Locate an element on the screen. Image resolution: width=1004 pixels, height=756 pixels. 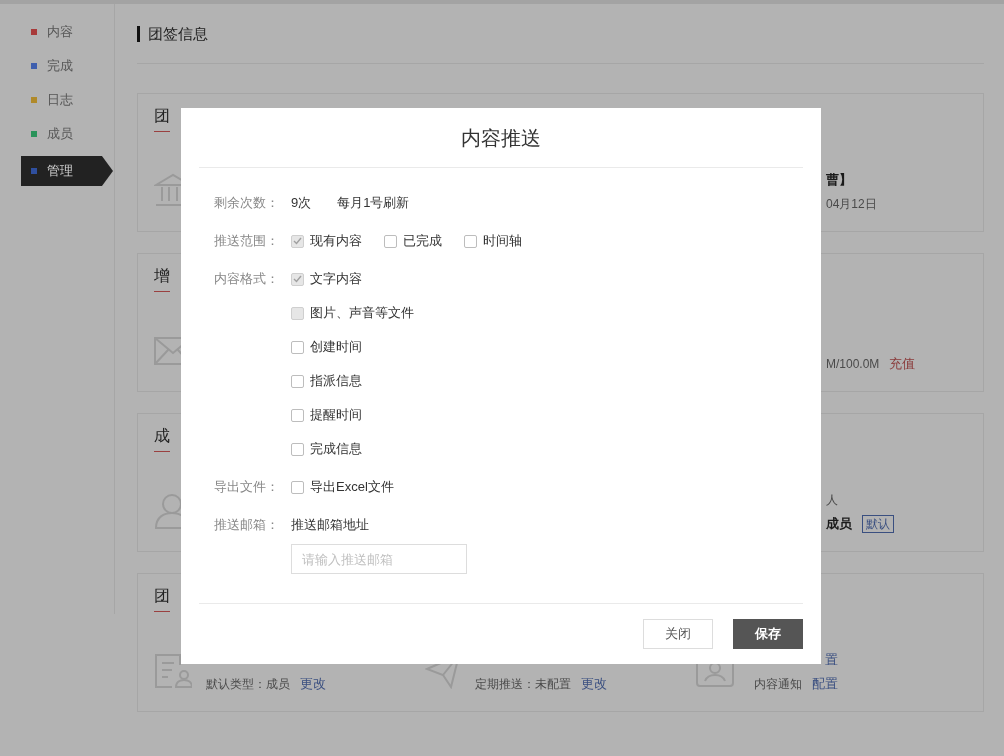
card-title: 增 is located at coordinates (162, 278).